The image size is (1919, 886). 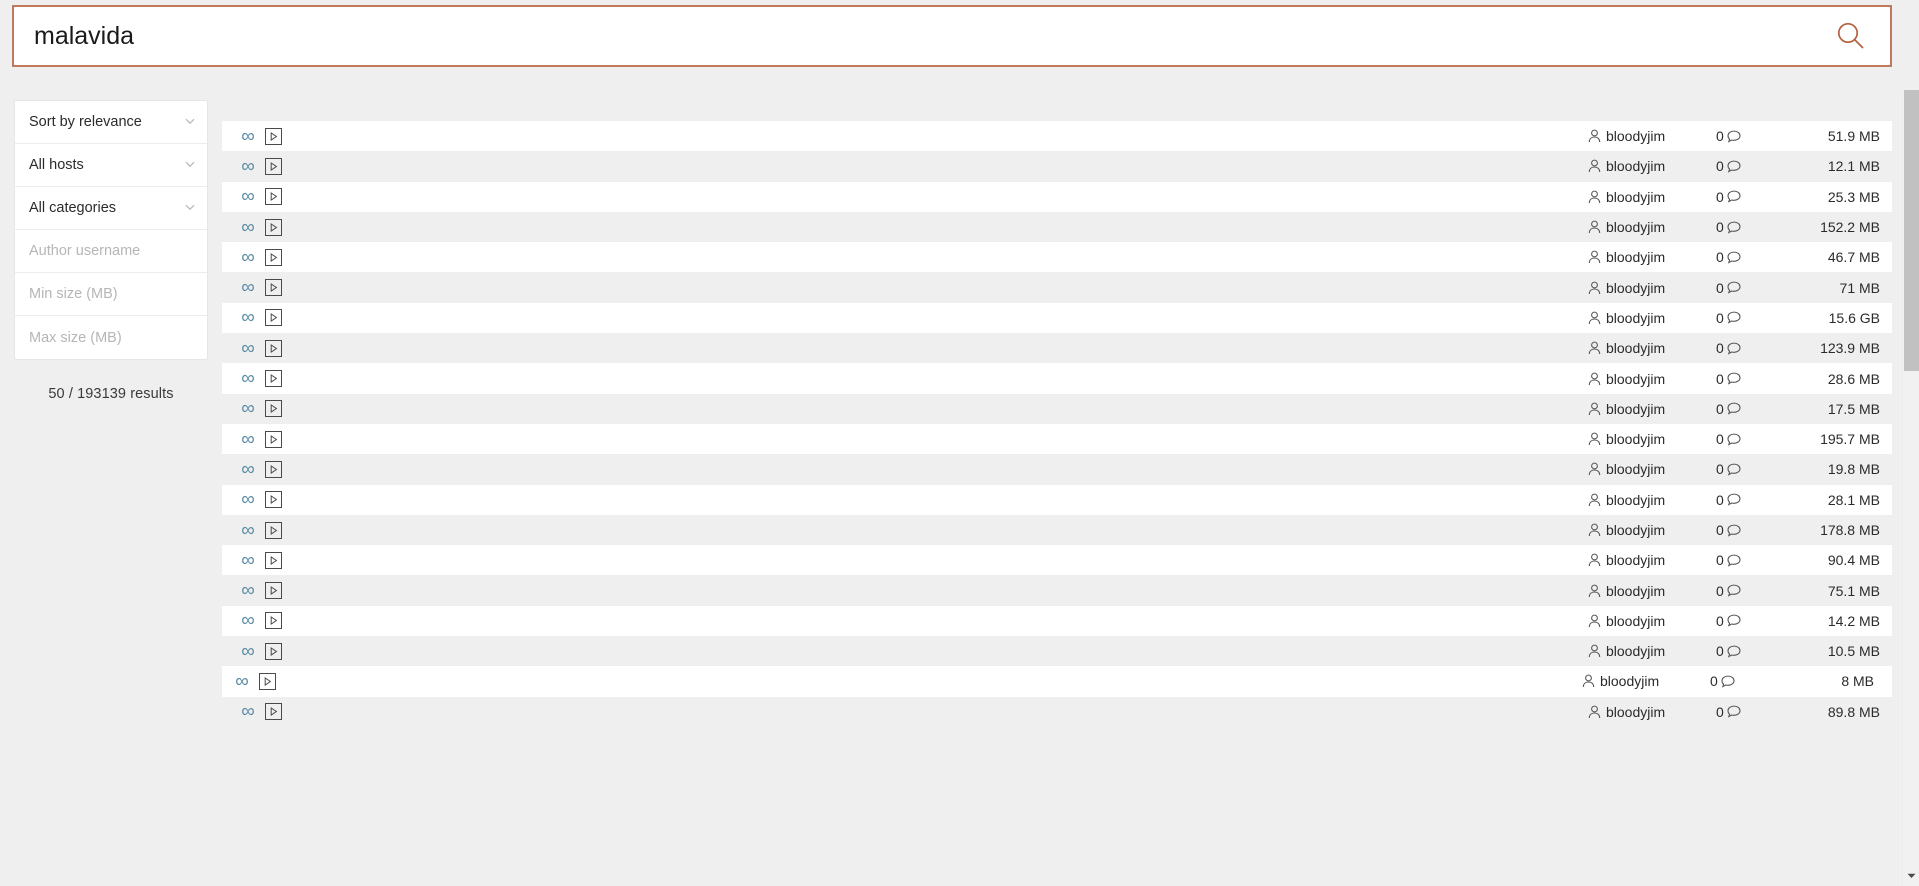 I want to click on result-size: 28.6 MB, so click(x=1853, y=378).